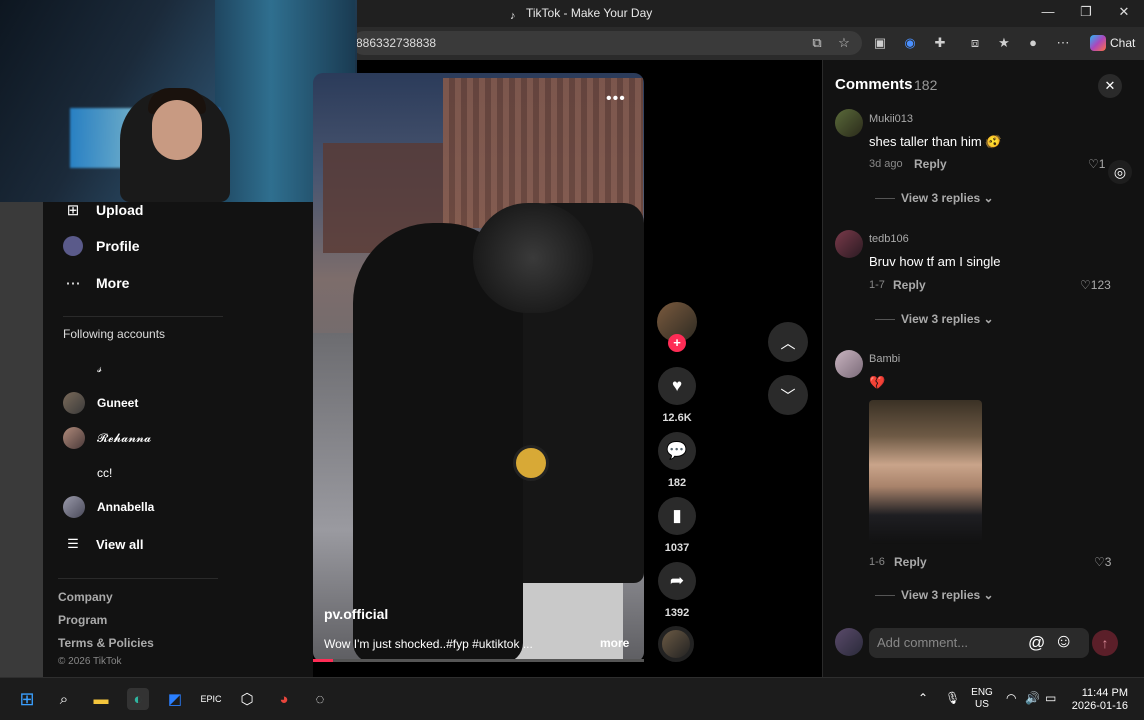  I want to click on account-name: 𝓈, so click(99, 367).